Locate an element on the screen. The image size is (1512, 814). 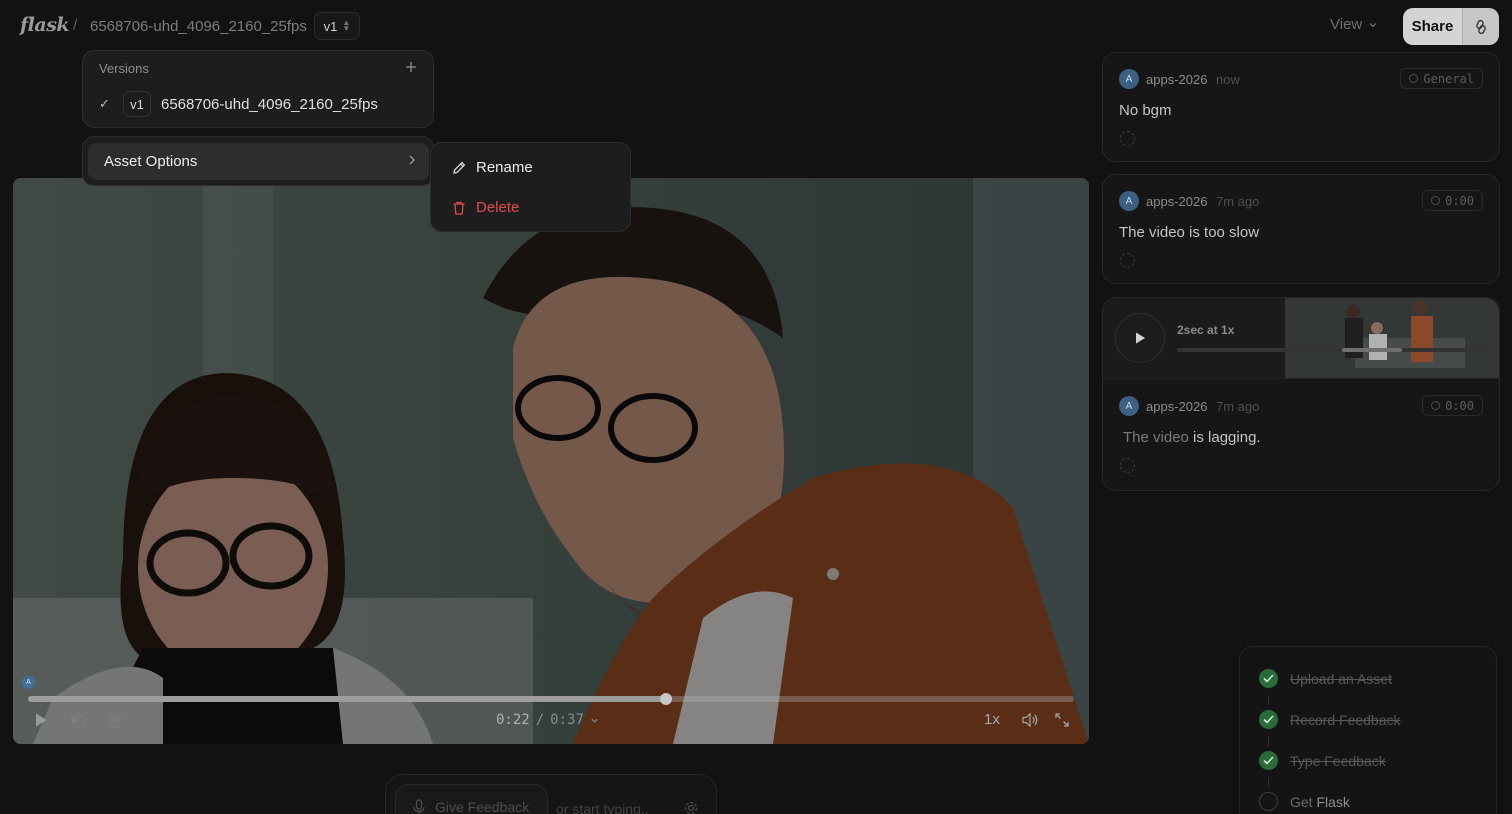
copy-link-button is located at coordinates (1481, 26).